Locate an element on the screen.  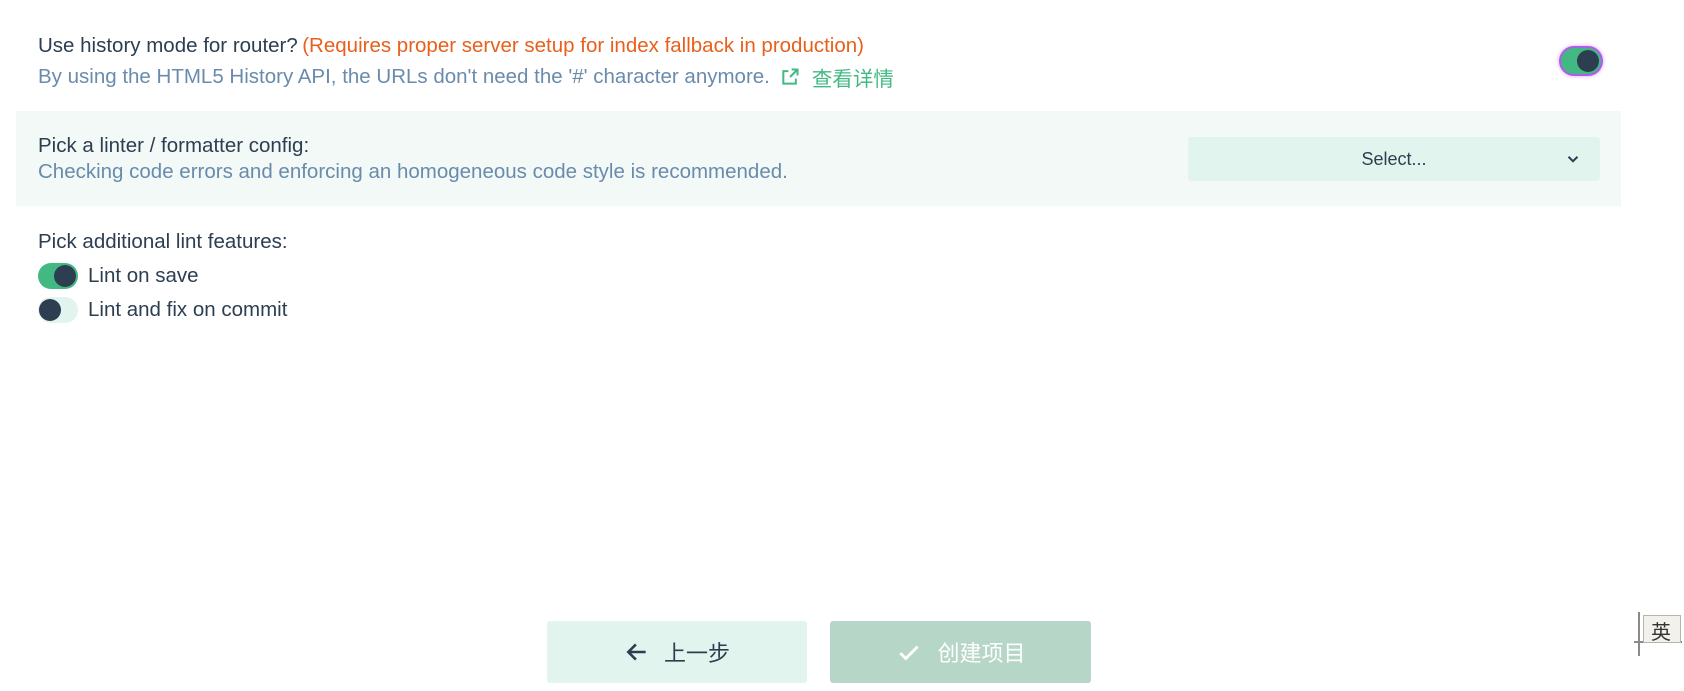
router-more-info-link: 查看详情 is located at coordinates (837, 77).